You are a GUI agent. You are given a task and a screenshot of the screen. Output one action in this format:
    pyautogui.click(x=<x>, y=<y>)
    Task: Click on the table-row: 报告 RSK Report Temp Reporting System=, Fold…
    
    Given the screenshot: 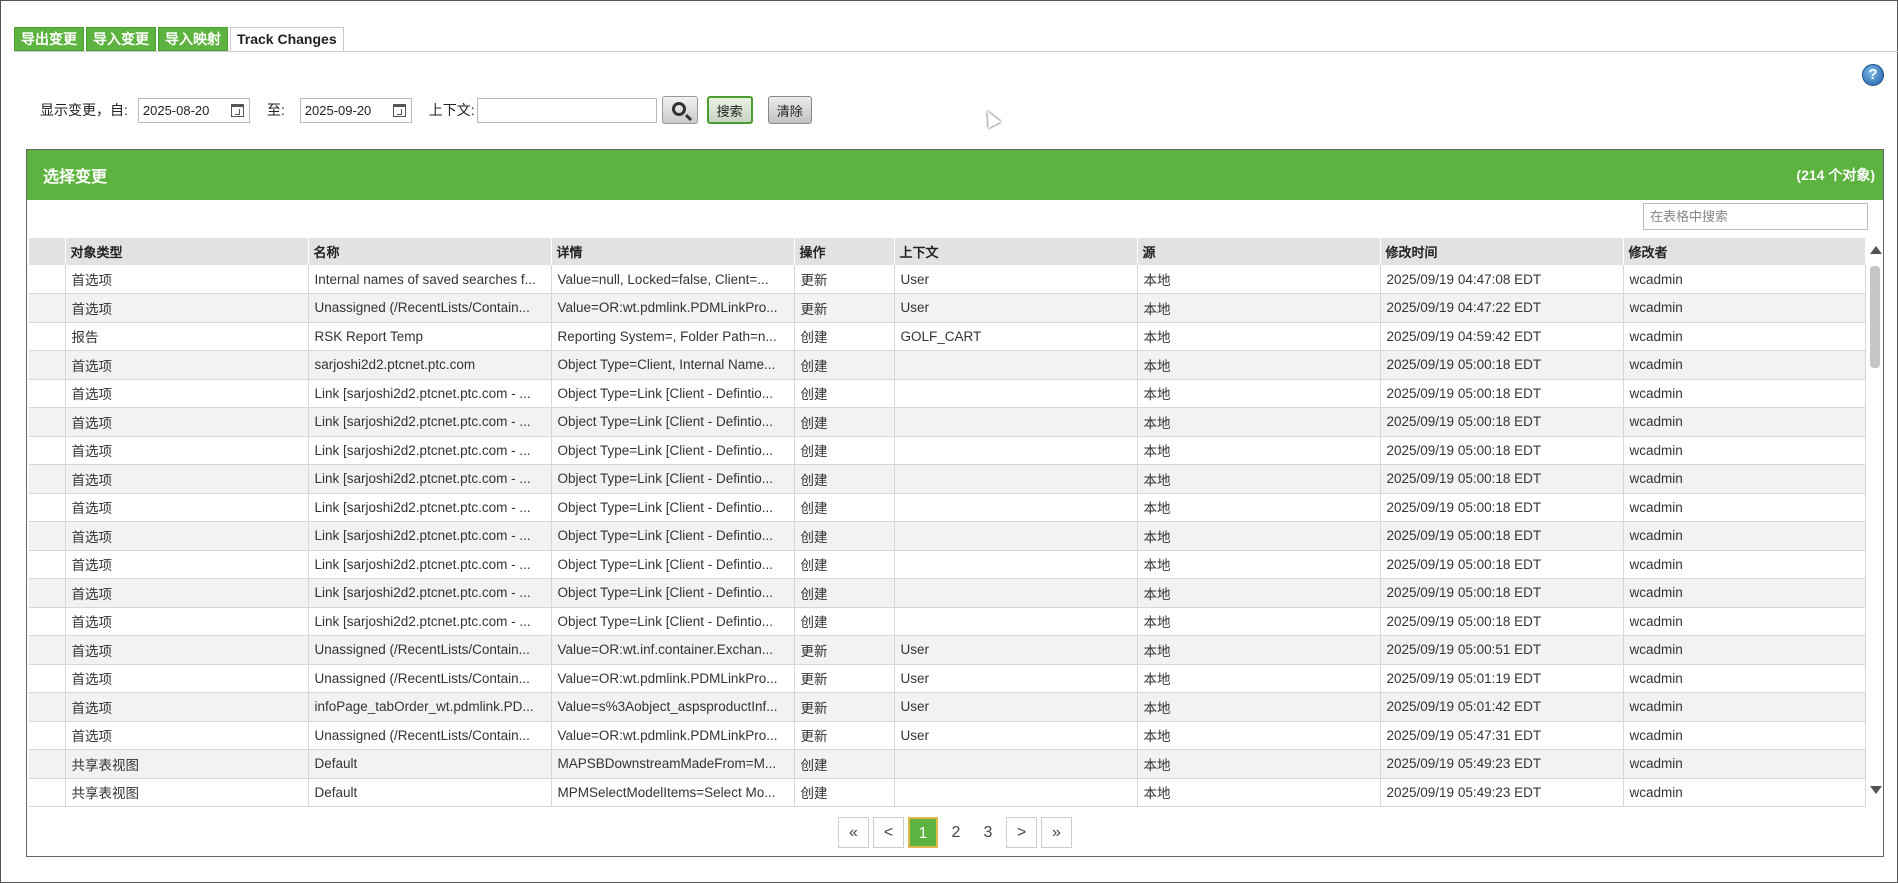 What is the action you would take?
    pyautogui.click(x=947, y=336)
    